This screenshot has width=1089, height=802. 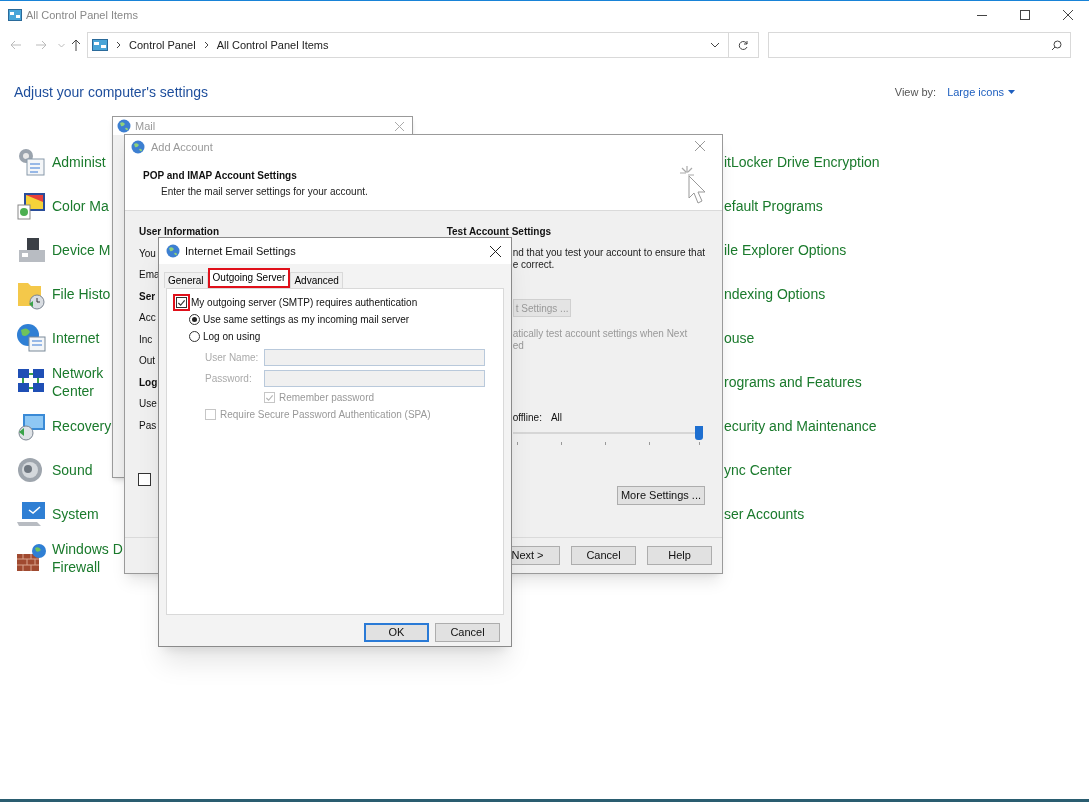 What do you see at coordinates (408, 45) in the screenshot?
I see `address-bar: Control Panel All Control Panel Items` at bounding box center [408, 45].